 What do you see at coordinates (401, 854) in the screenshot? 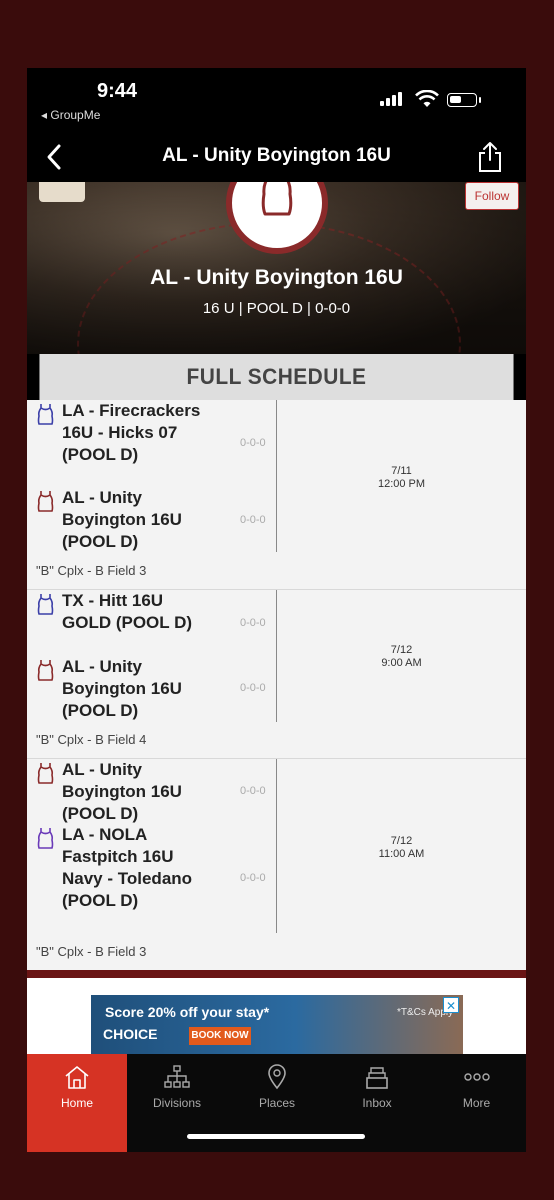
I see `game-time: 11:00 AM` at bounding box center [401, 854].